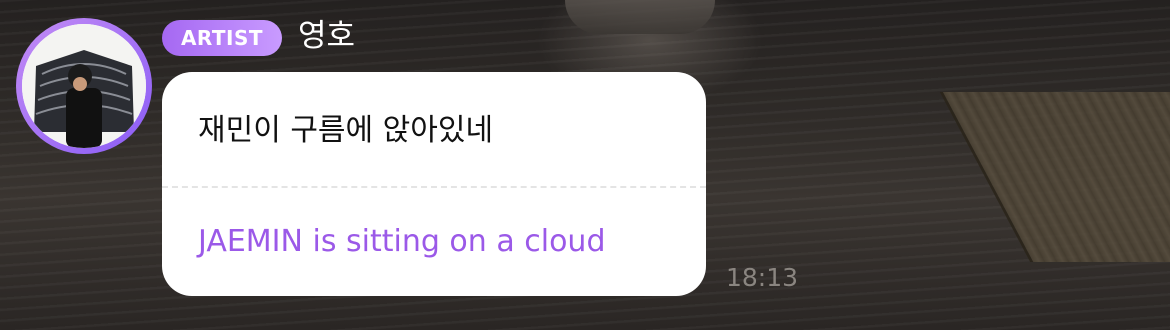  What do you see at coordinates (327, 36) in the screenshot?
I see `sender-name: 영호` at bounding box center [327, 36].